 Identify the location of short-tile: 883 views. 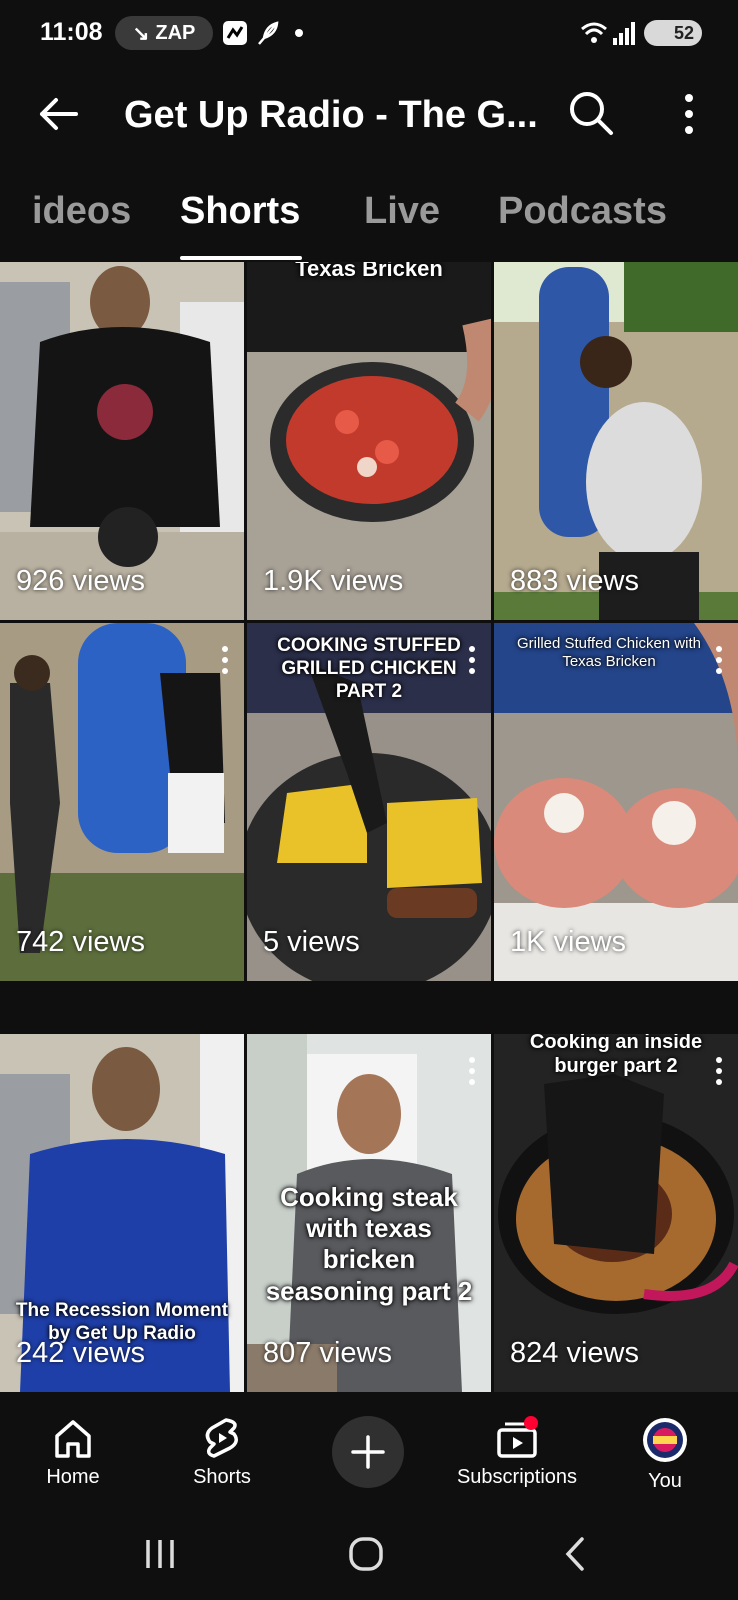
(616, 441).